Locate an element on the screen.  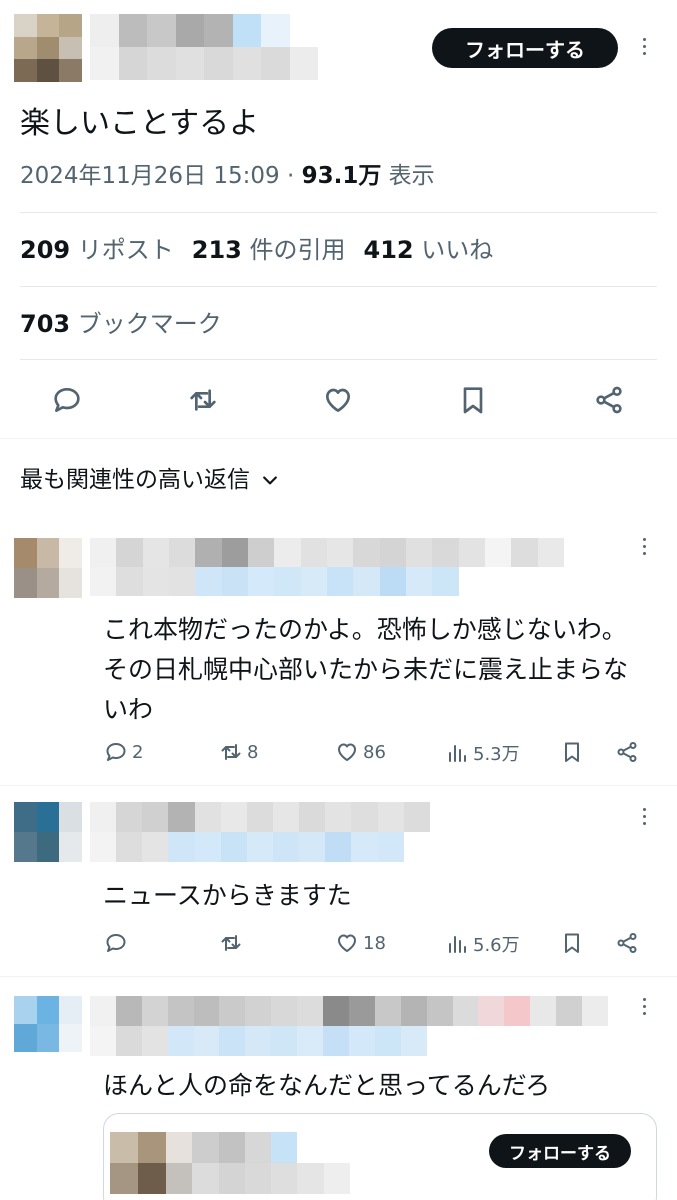
author-avatar is located at coordinates (48, 48).